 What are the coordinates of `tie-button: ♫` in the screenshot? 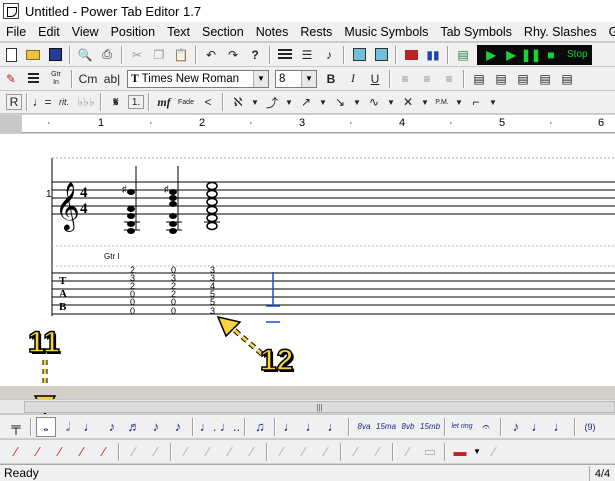 It's located at (260, 427).